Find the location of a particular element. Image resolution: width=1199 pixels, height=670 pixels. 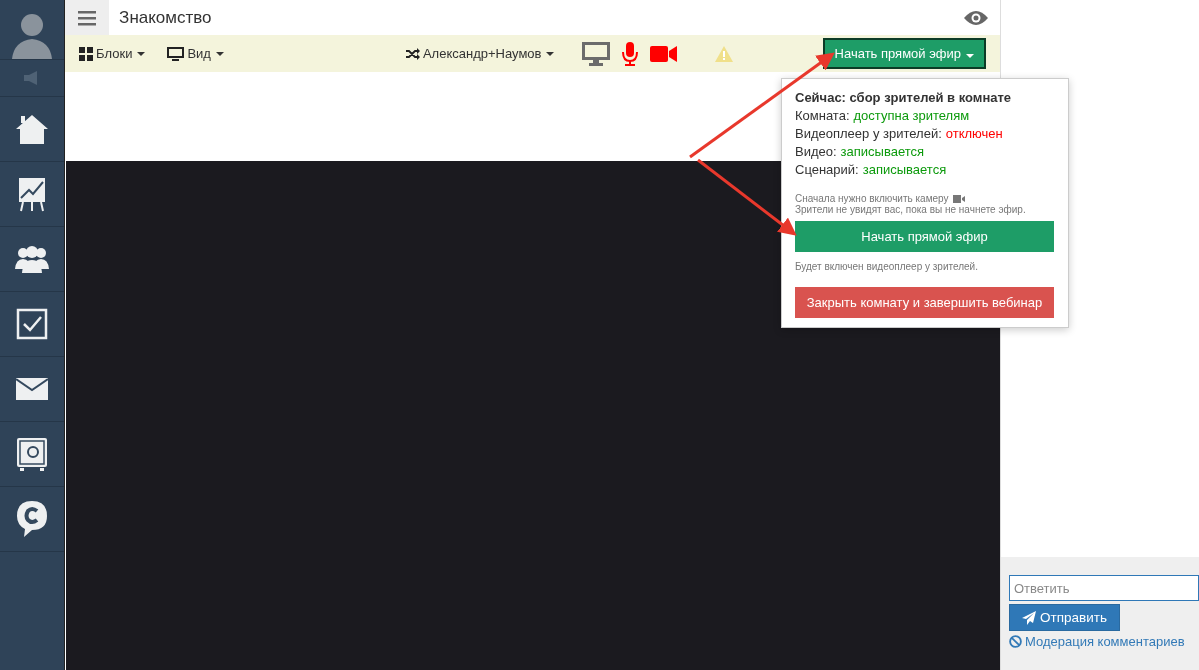

camera-hint: Сначала нужно включить камеру is located at coordinates (872, 198).